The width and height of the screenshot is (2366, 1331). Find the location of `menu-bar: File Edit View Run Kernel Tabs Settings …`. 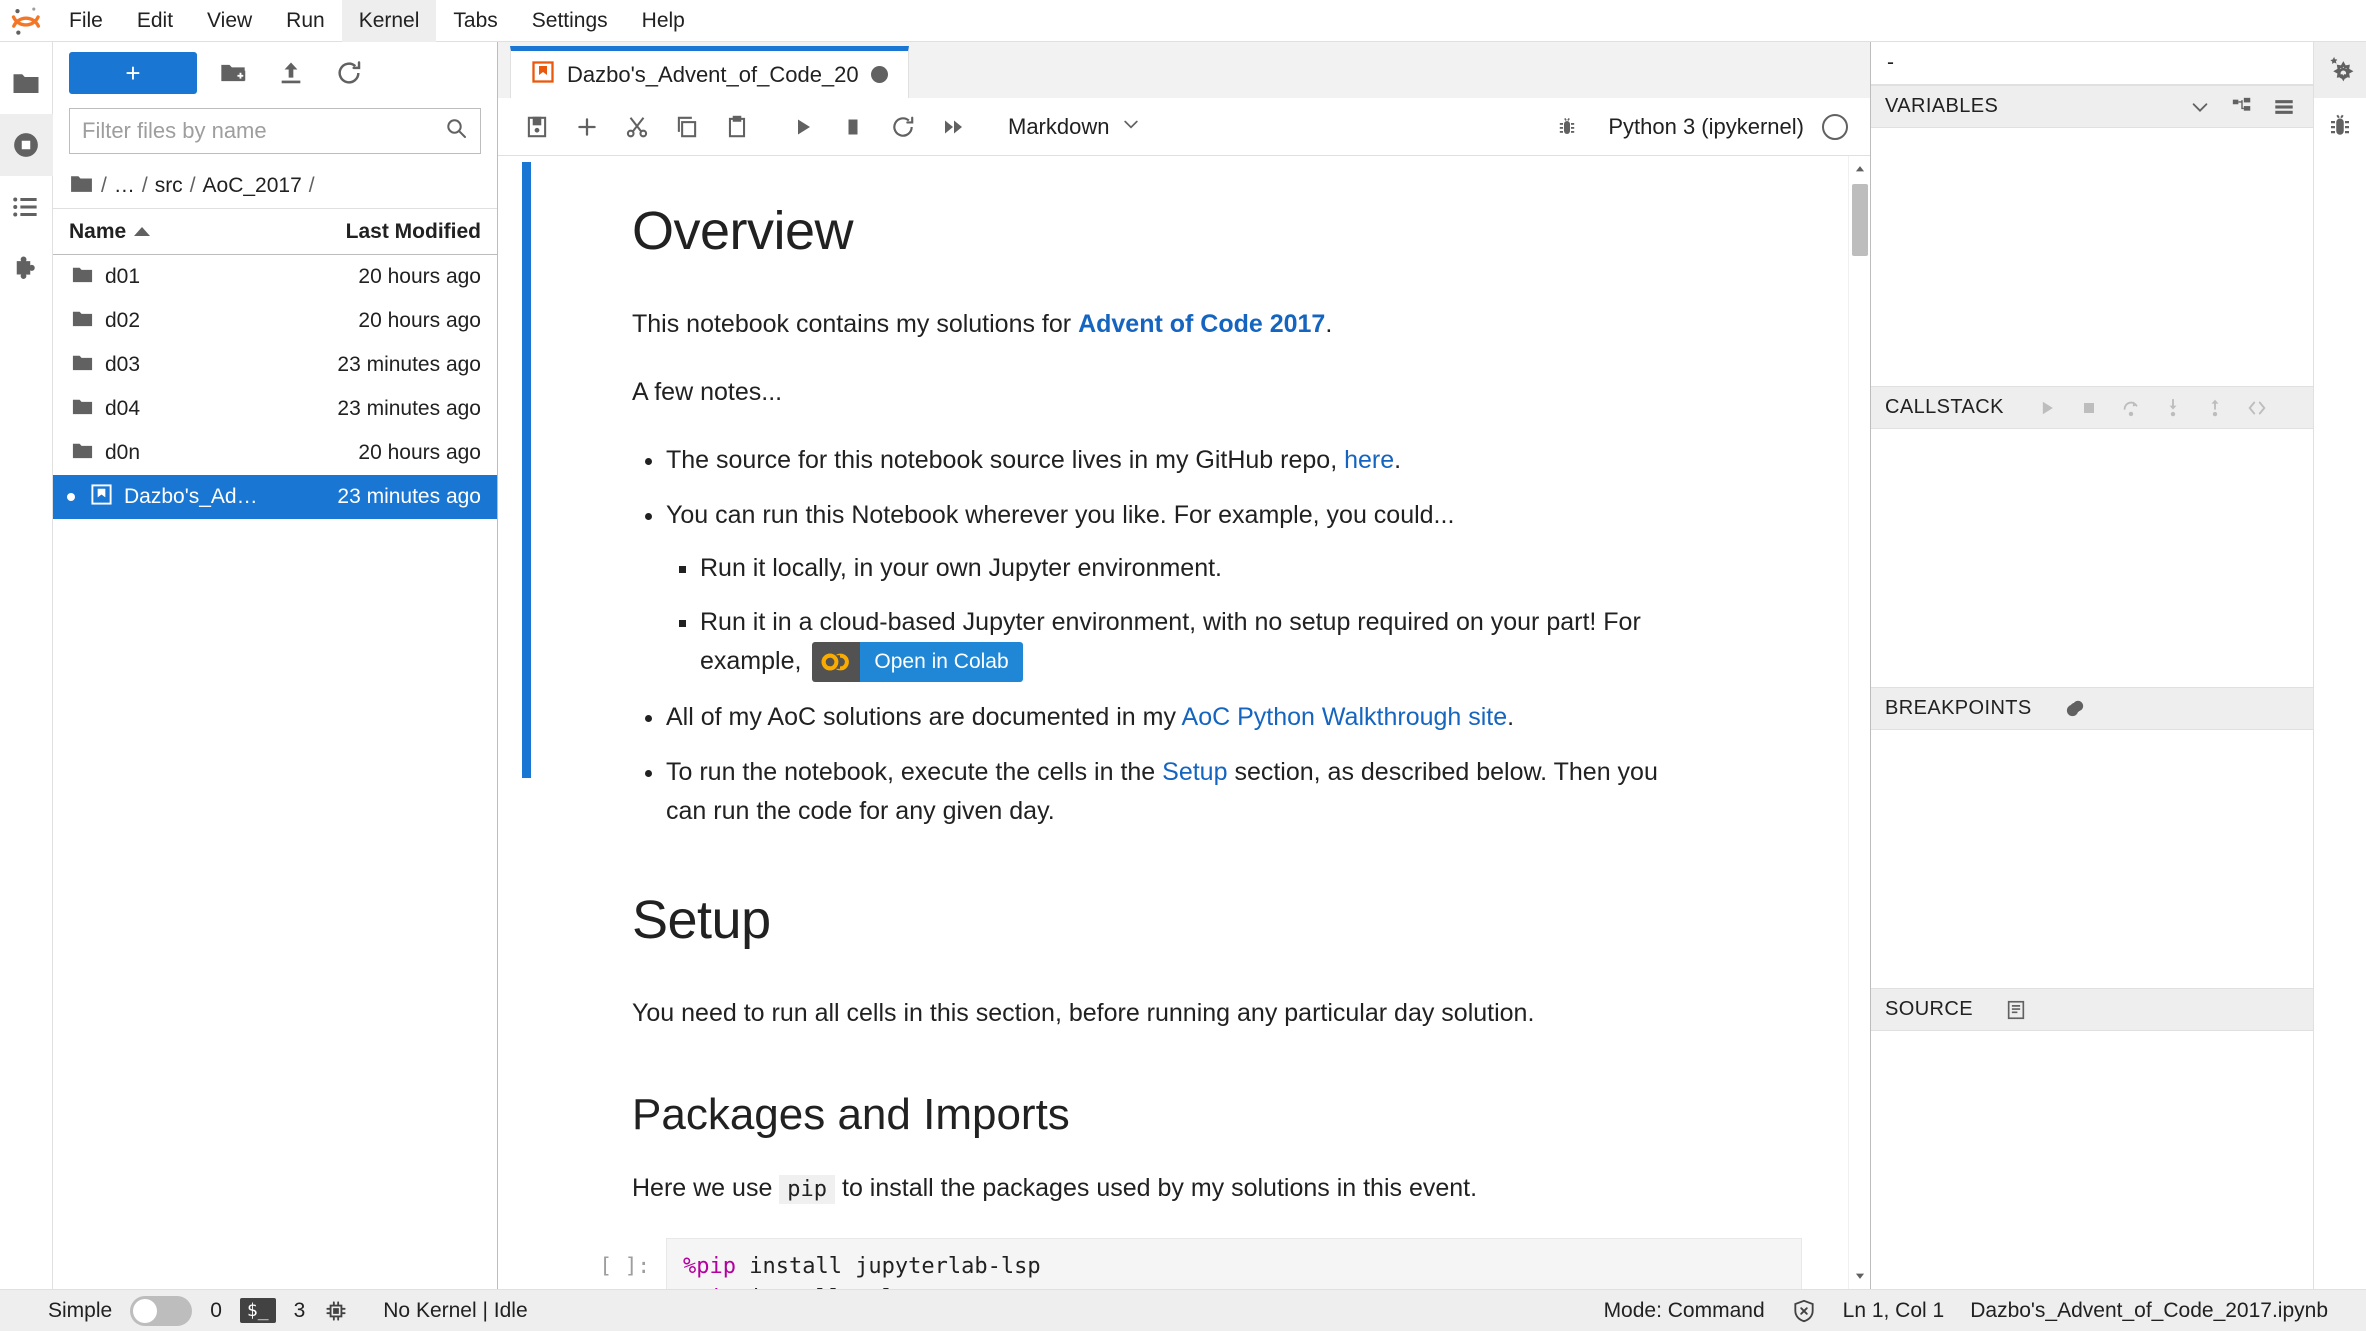

menu-bar: File Edit View Run Kernel Tabs Settings … is located at coordinates (1183, 21).